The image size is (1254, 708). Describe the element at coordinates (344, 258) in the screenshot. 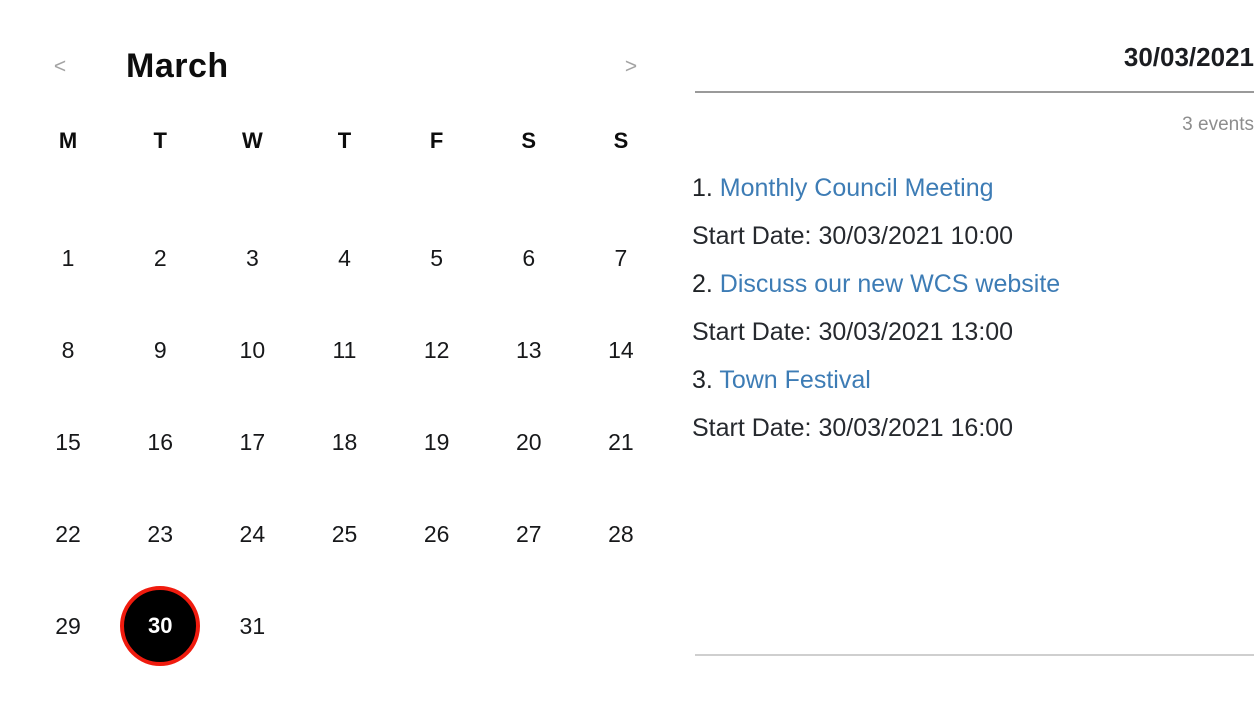

I see `calendar-day: 4` at that location.